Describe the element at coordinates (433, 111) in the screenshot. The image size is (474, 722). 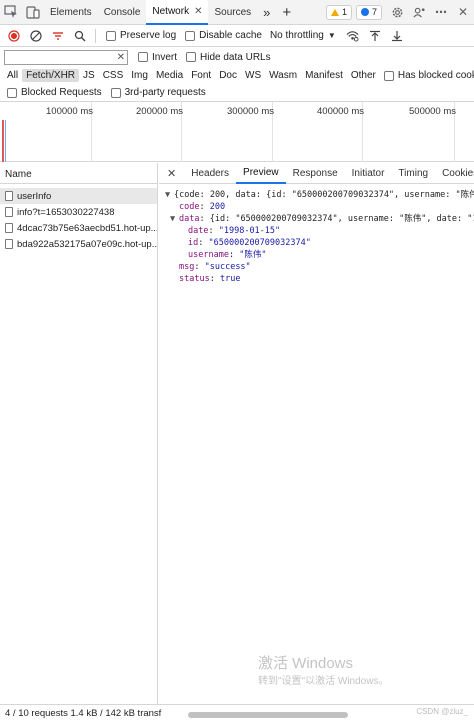
I see `timeline-tick-label: 500000 ms` at that location.